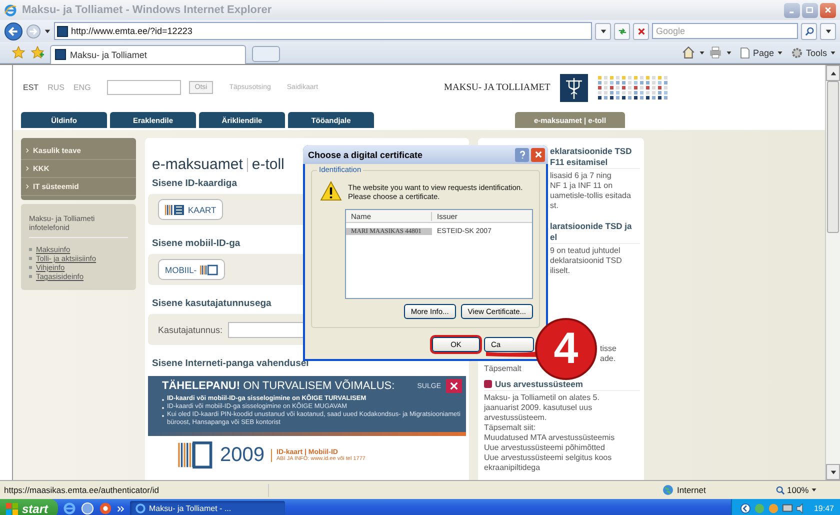  What do you see at coordinates (591, 151) in the screenshot?
I see `news-heading: eklaratsioonide TSD` at bounding box center [591, 151].